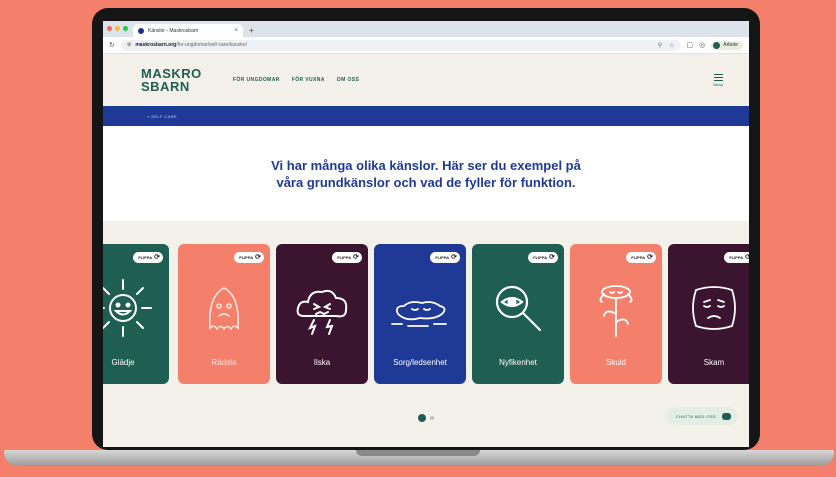 The height and width of the screenshot is (477, 836). What do you see at coordinates (162, 116) in the screenshot?
I see `breadcrumb: < SELF CARE` at bounding box center [162, 116].